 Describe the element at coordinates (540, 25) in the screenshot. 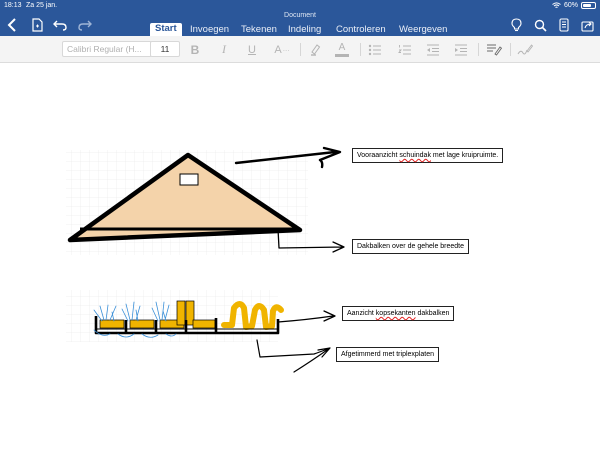

I see `search-icon` at that location.